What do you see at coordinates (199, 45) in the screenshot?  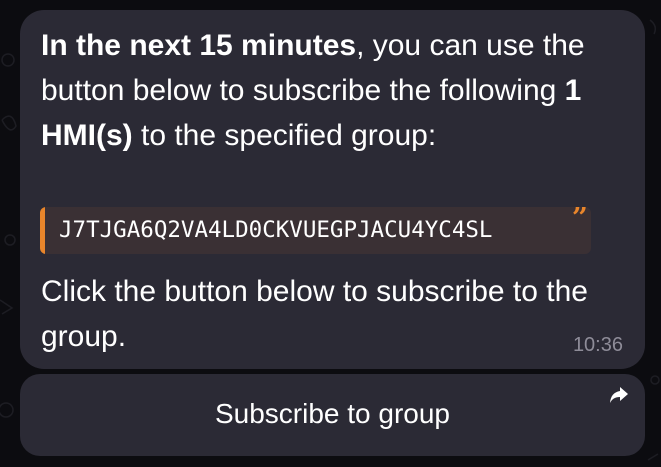 I see `message-bold-duration: In the next 15 minutes` at bounding box center [199, 45].